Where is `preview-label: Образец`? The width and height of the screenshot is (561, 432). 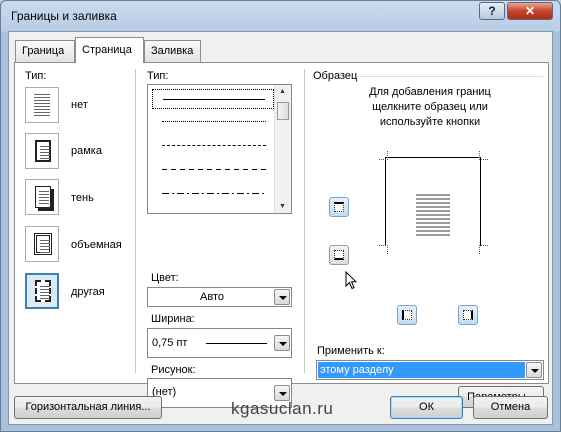 preview-label: Образец is located at coordinates (335, 76).